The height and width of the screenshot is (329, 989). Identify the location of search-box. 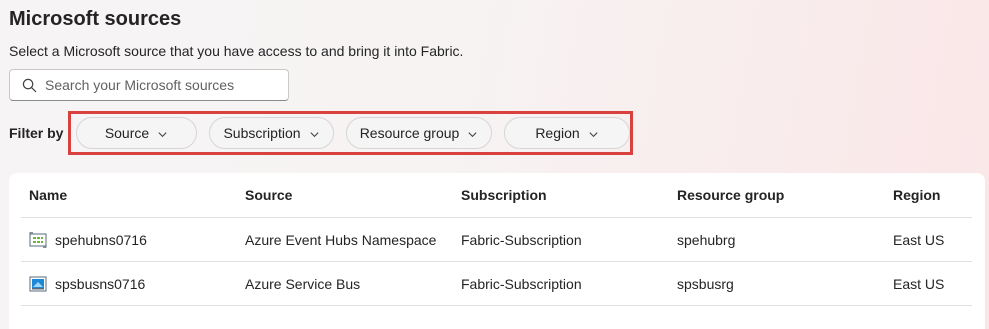
(149, 85).